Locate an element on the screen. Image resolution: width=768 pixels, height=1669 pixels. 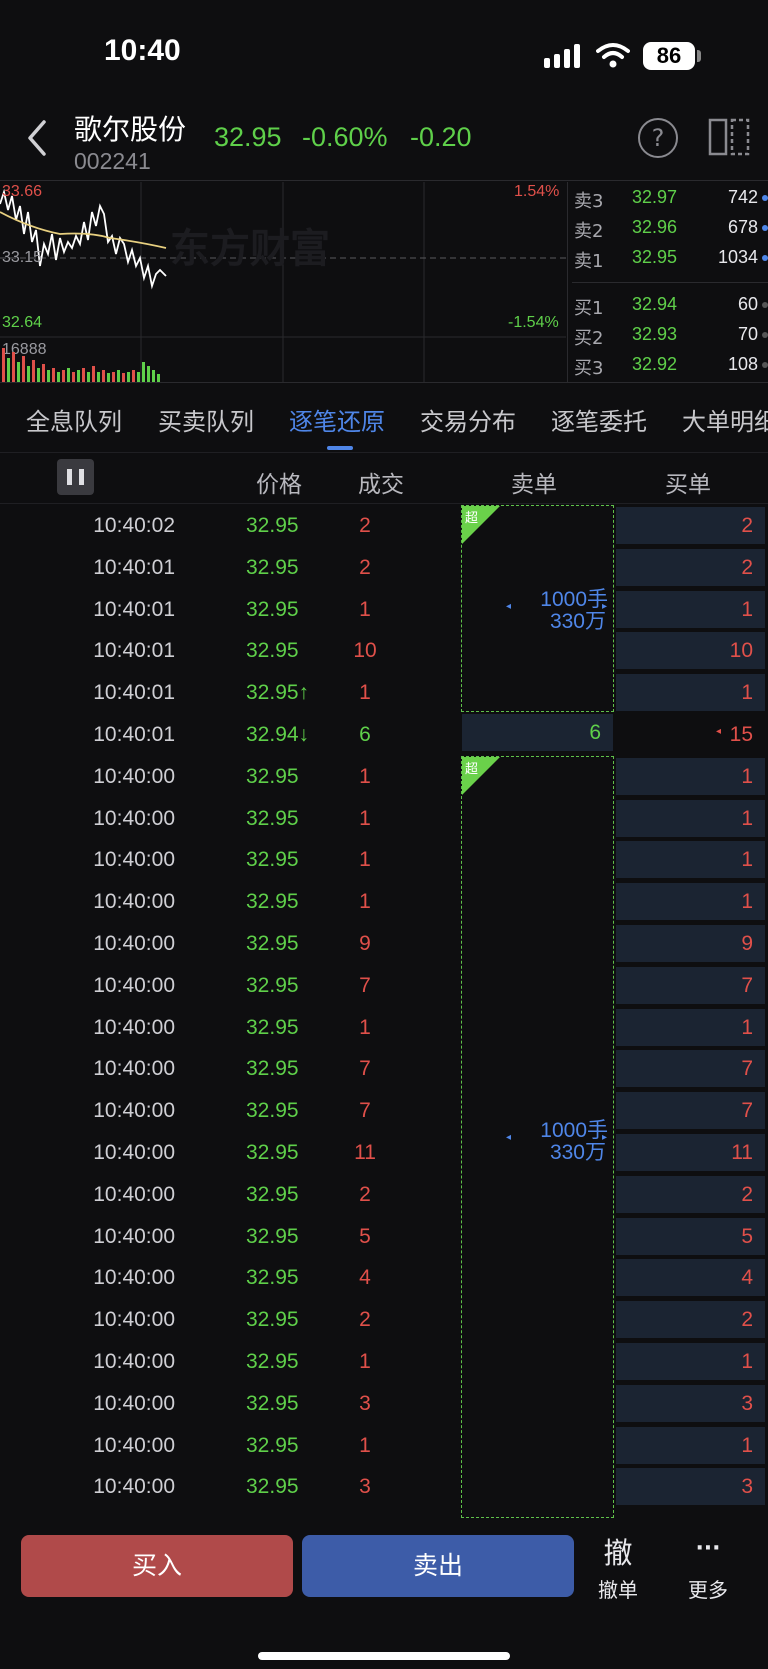
cancel-order-button: 撤单 is located at coordinates (618, 1588).